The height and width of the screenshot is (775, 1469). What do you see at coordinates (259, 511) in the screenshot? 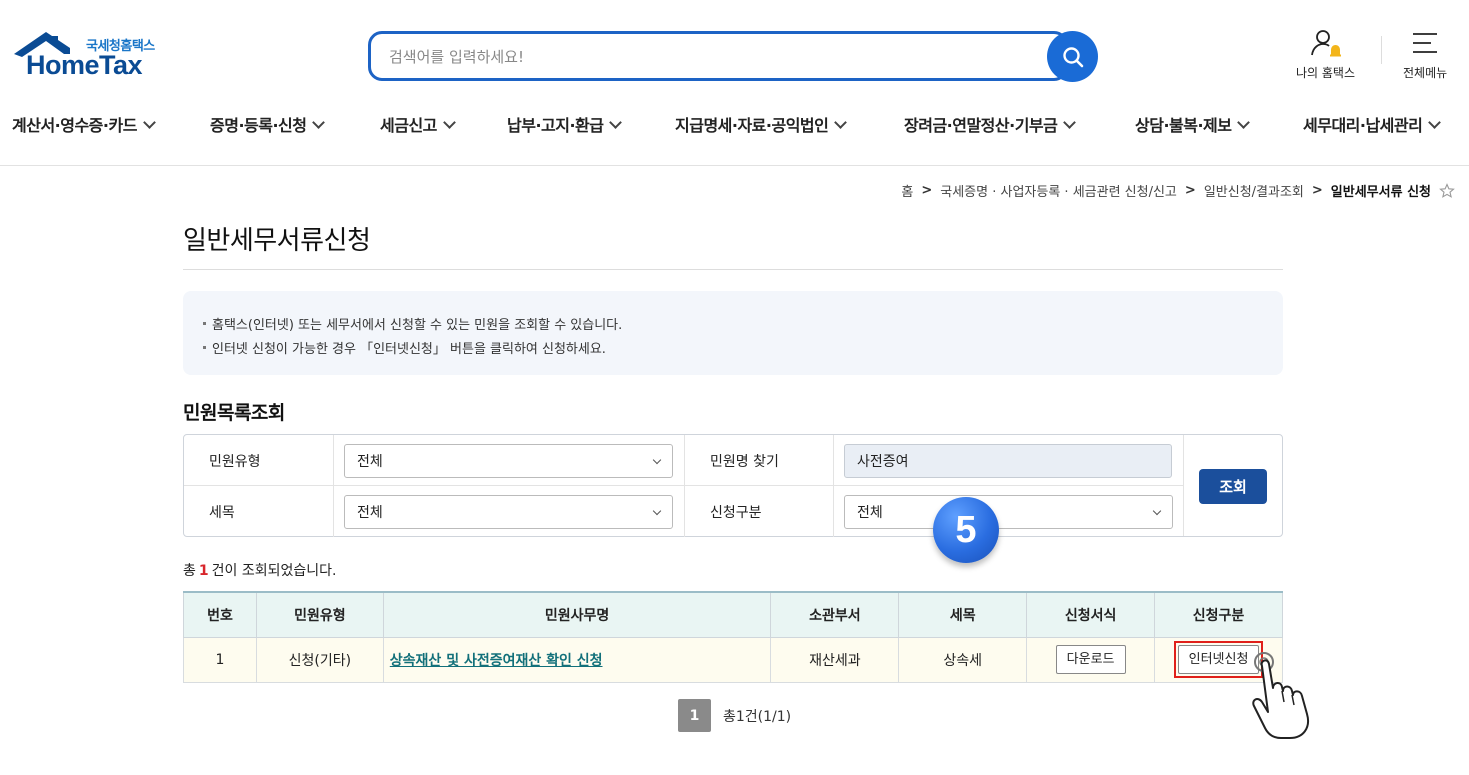
I see `tax-label: 세목` at bounding box center [259, 511].